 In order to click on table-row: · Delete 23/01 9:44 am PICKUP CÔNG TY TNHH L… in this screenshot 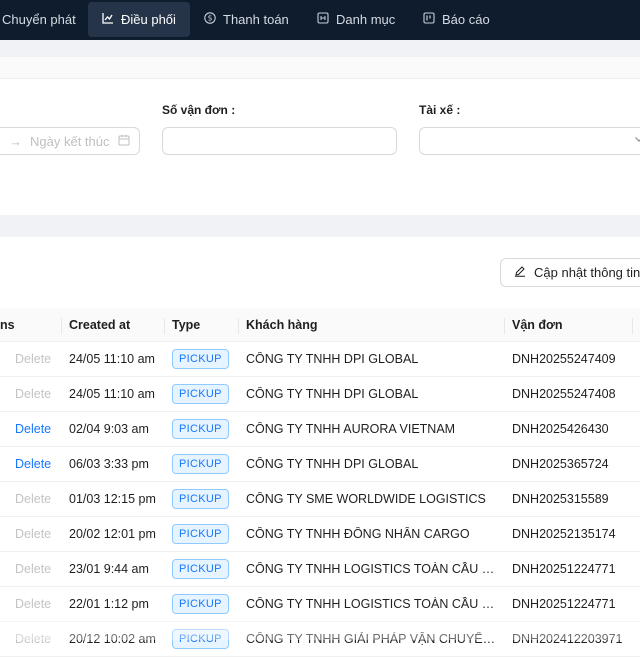, I will do `click(320, 569)`.